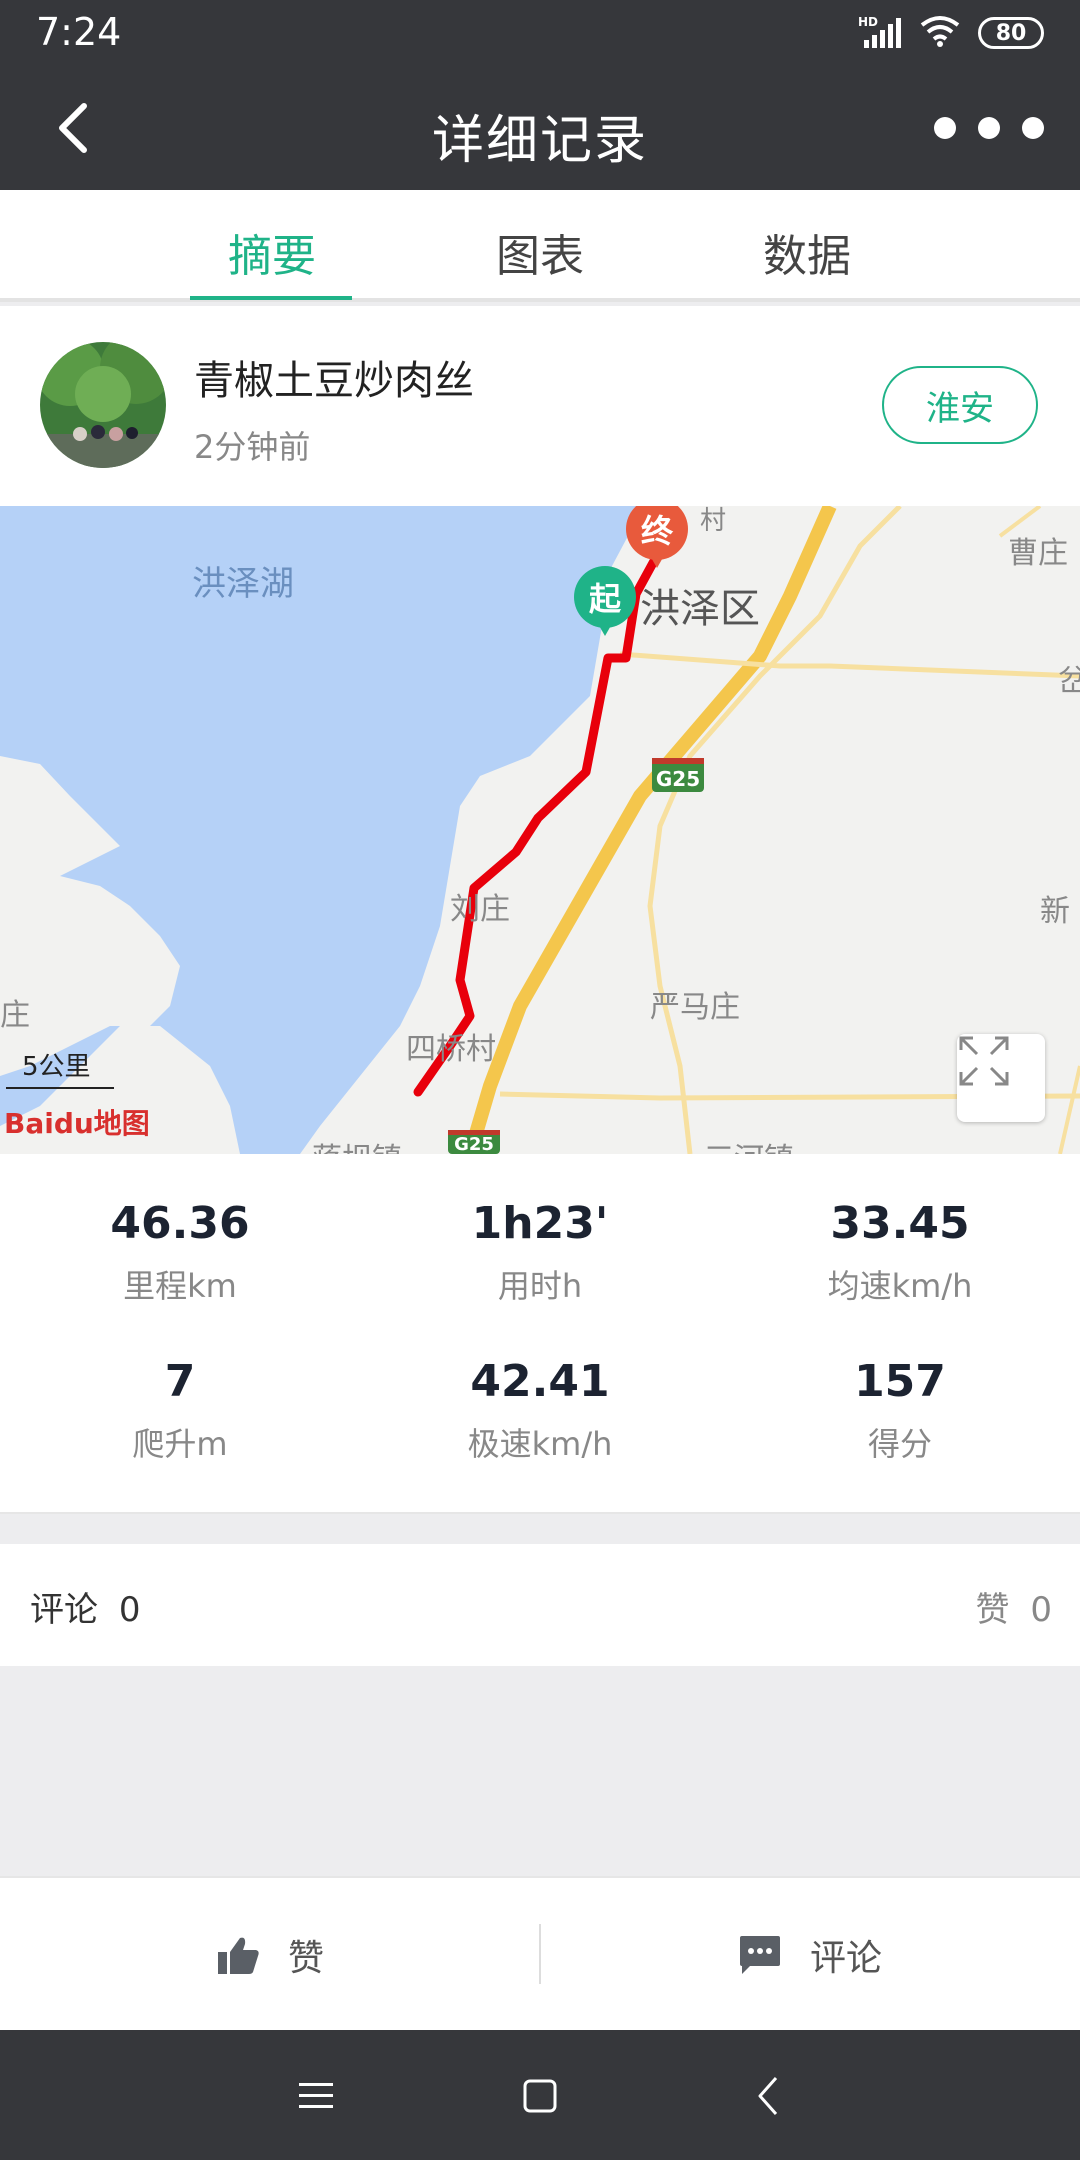 The width and height of the screenshot is (1080, 2160). I want to click on user-profile-row: 青椒土豆炒肉丝 2分钟前 淮安, so click(540, 406).